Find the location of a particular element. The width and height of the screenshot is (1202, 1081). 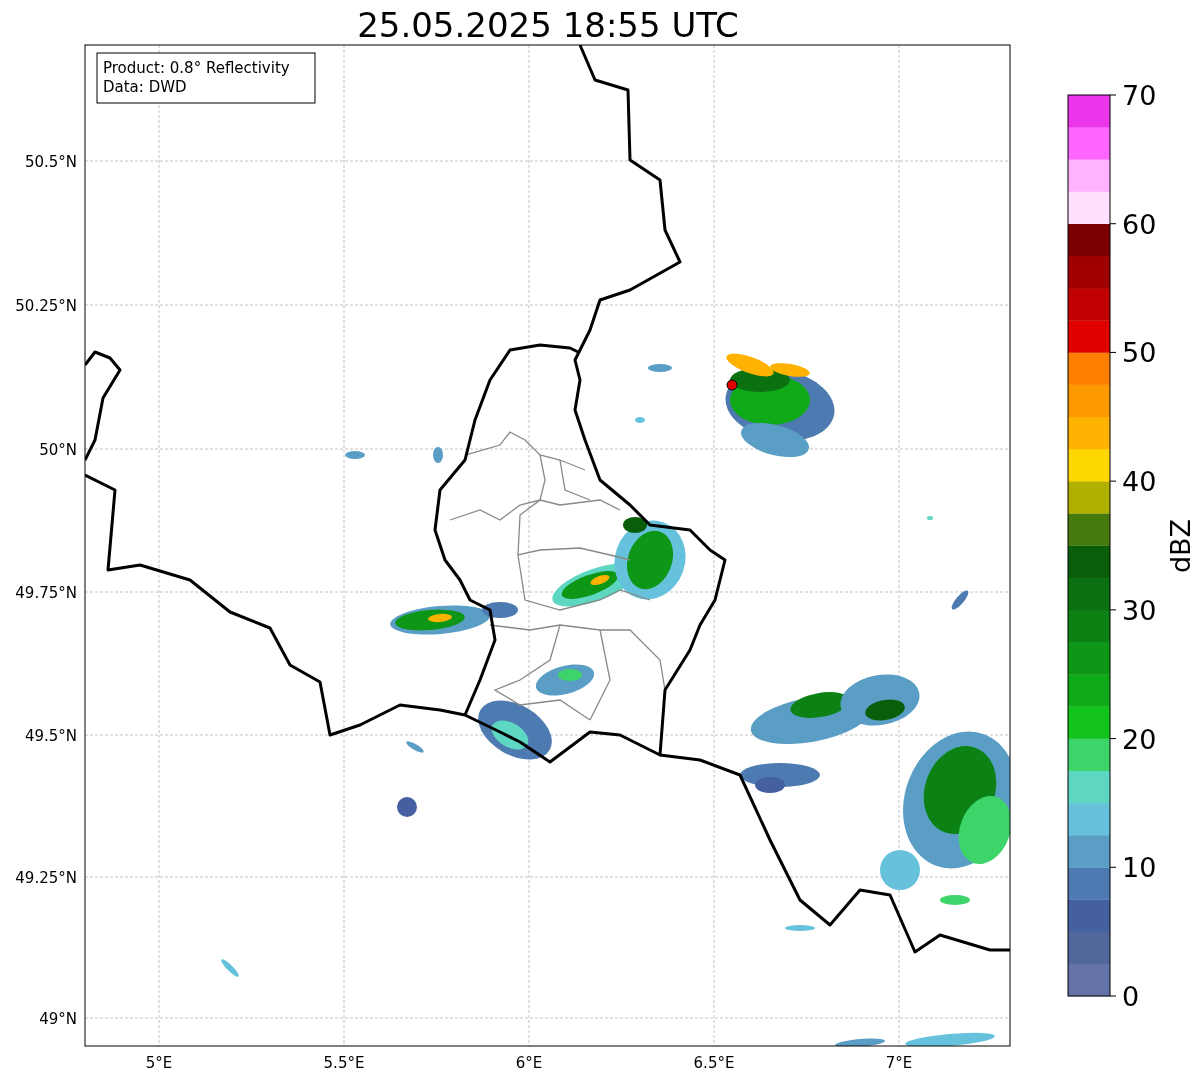

colorbar-tick-label: 0 is located at coordinates (1131, 996).